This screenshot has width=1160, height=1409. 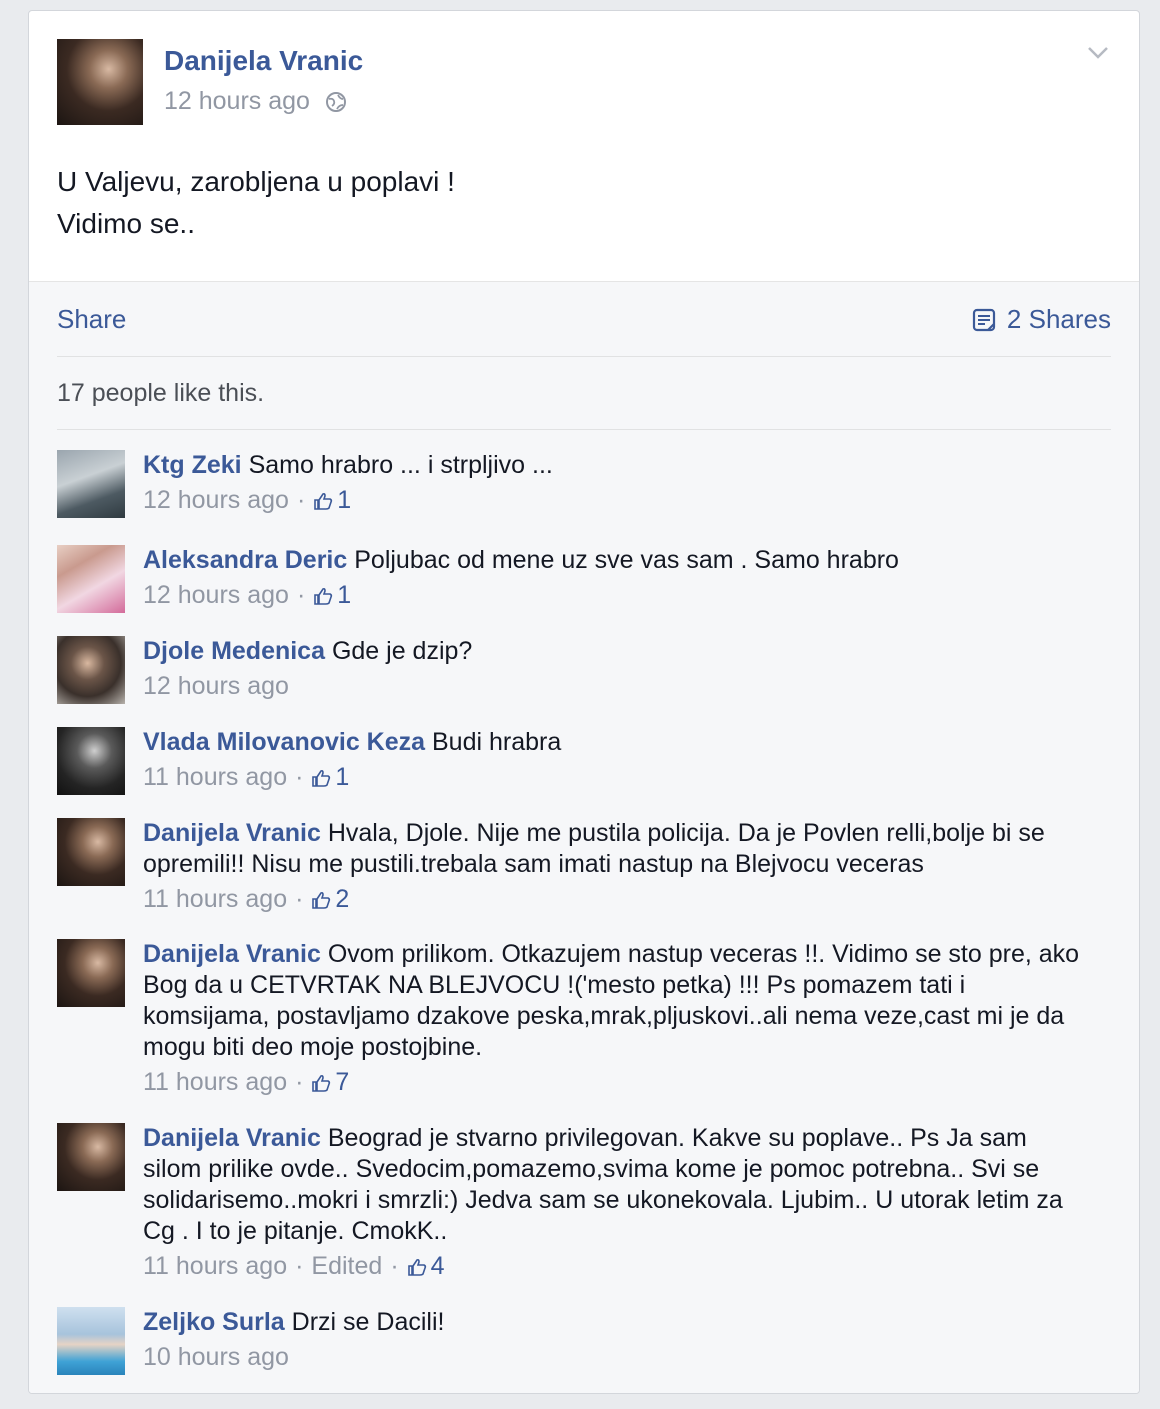 What do you see at coordinates (438, 1266) in the screenshot?
I see `comment-like-count: 4` at bounding box center [438, 1266].